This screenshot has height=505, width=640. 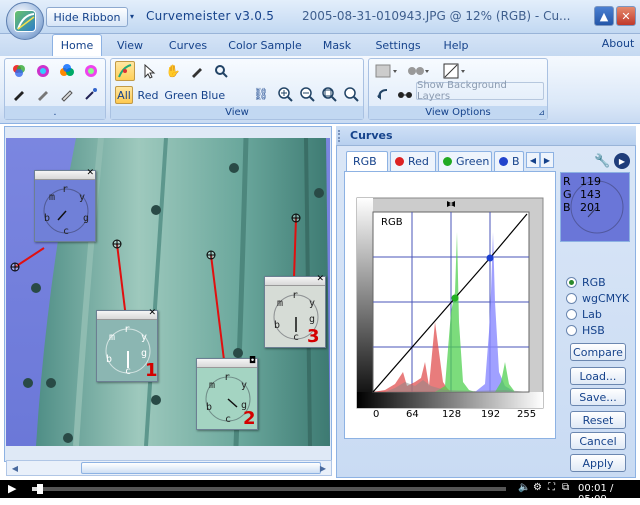 I want to click on tab-help: Help, so click(x=456, y=45).